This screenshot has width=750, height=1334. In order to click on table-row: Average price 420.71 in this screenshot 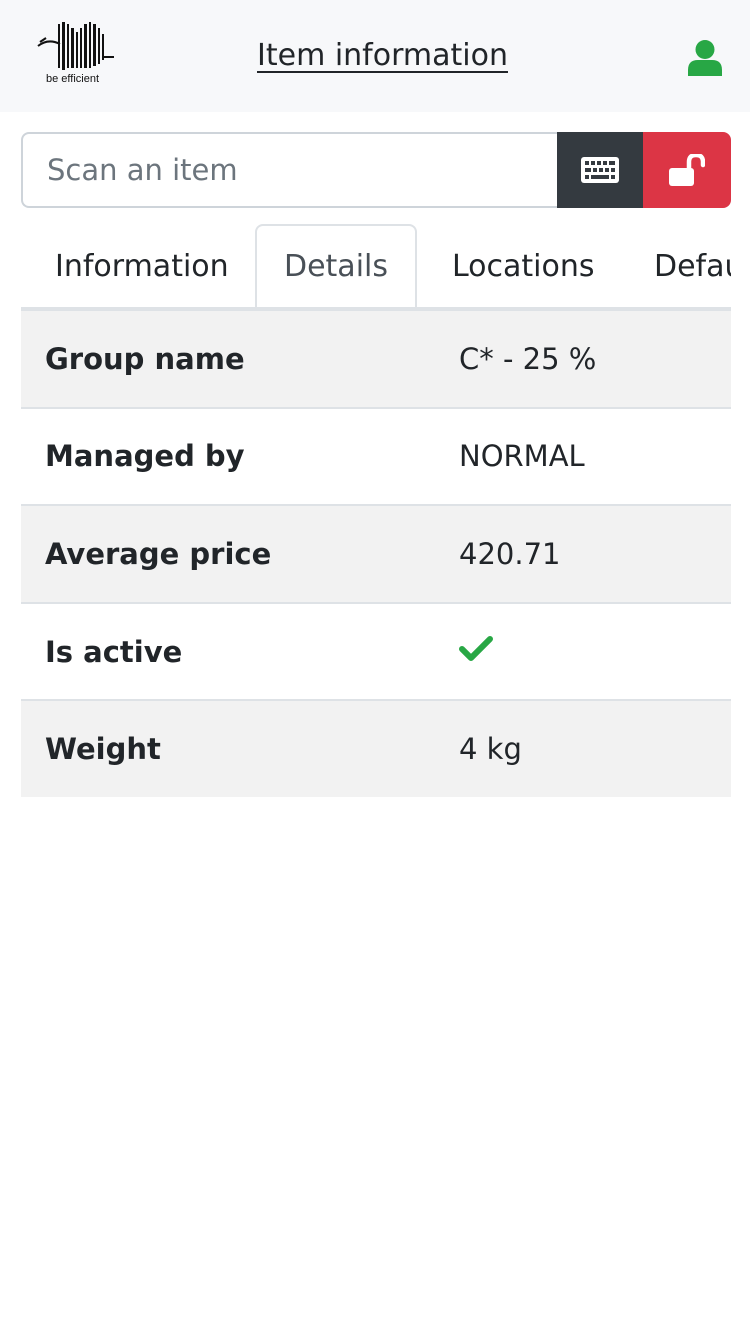, I will do `click(376, 553)`.